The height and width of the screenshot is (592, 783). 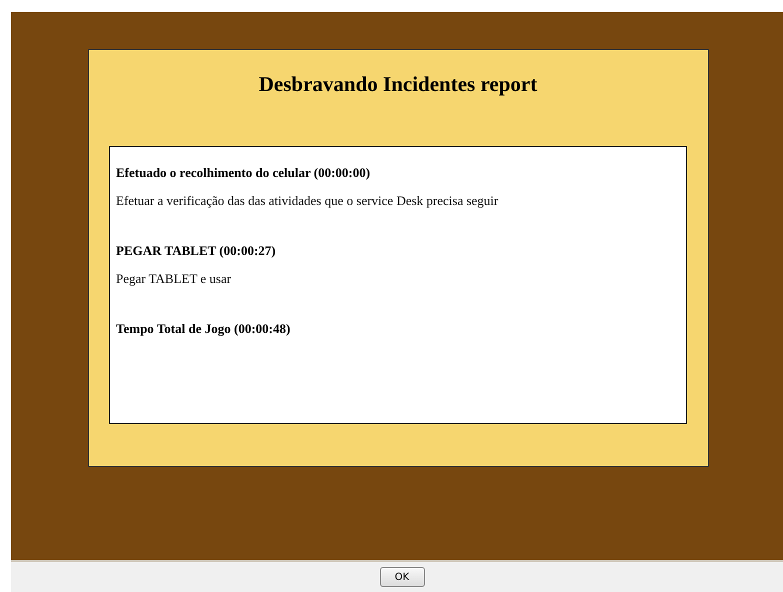 I want to click on entry-heading: Efetuado o recolhimento do celular (00:00:00), so click(x=244, y=173).